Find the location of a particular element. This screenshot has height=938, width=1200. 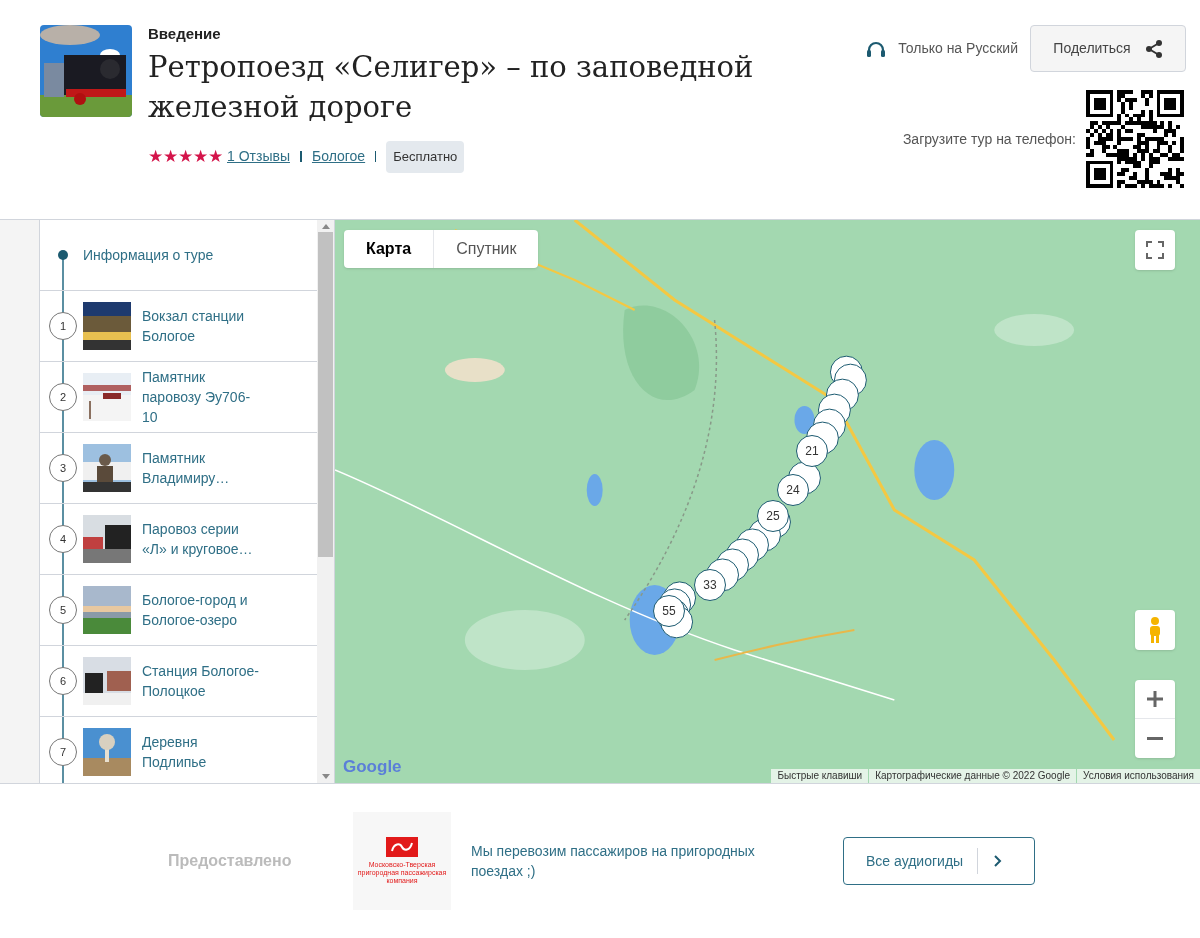

provided-label: Предоставлено is located at coordinates (230, 861).